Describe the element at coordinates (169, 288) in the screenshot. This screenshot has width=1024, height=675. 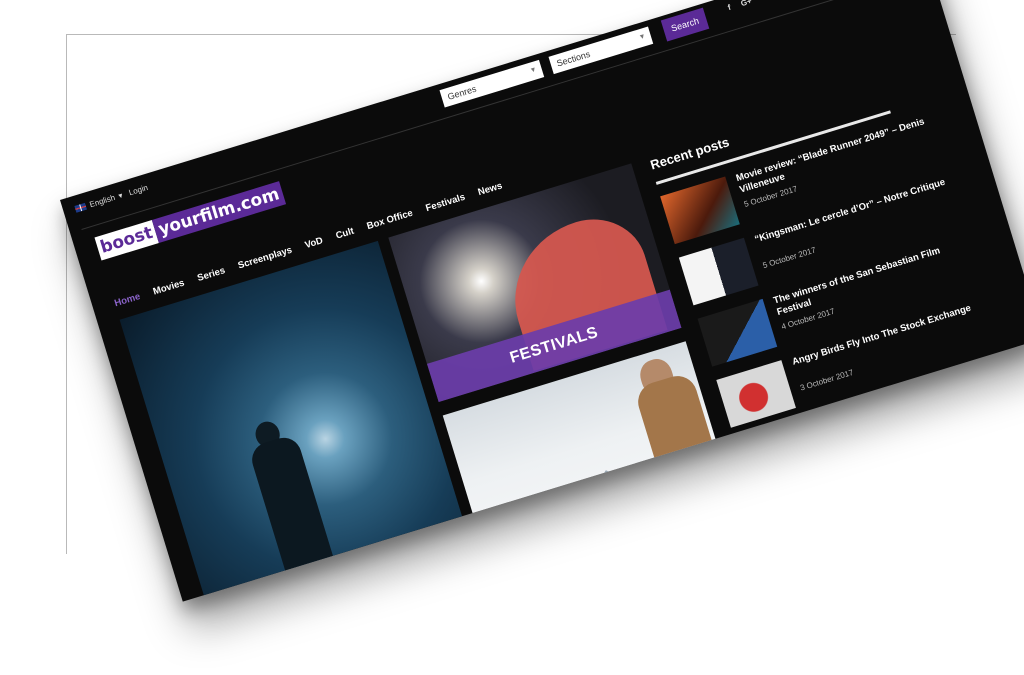
I see `nav-item-movies: Movies` at that location.